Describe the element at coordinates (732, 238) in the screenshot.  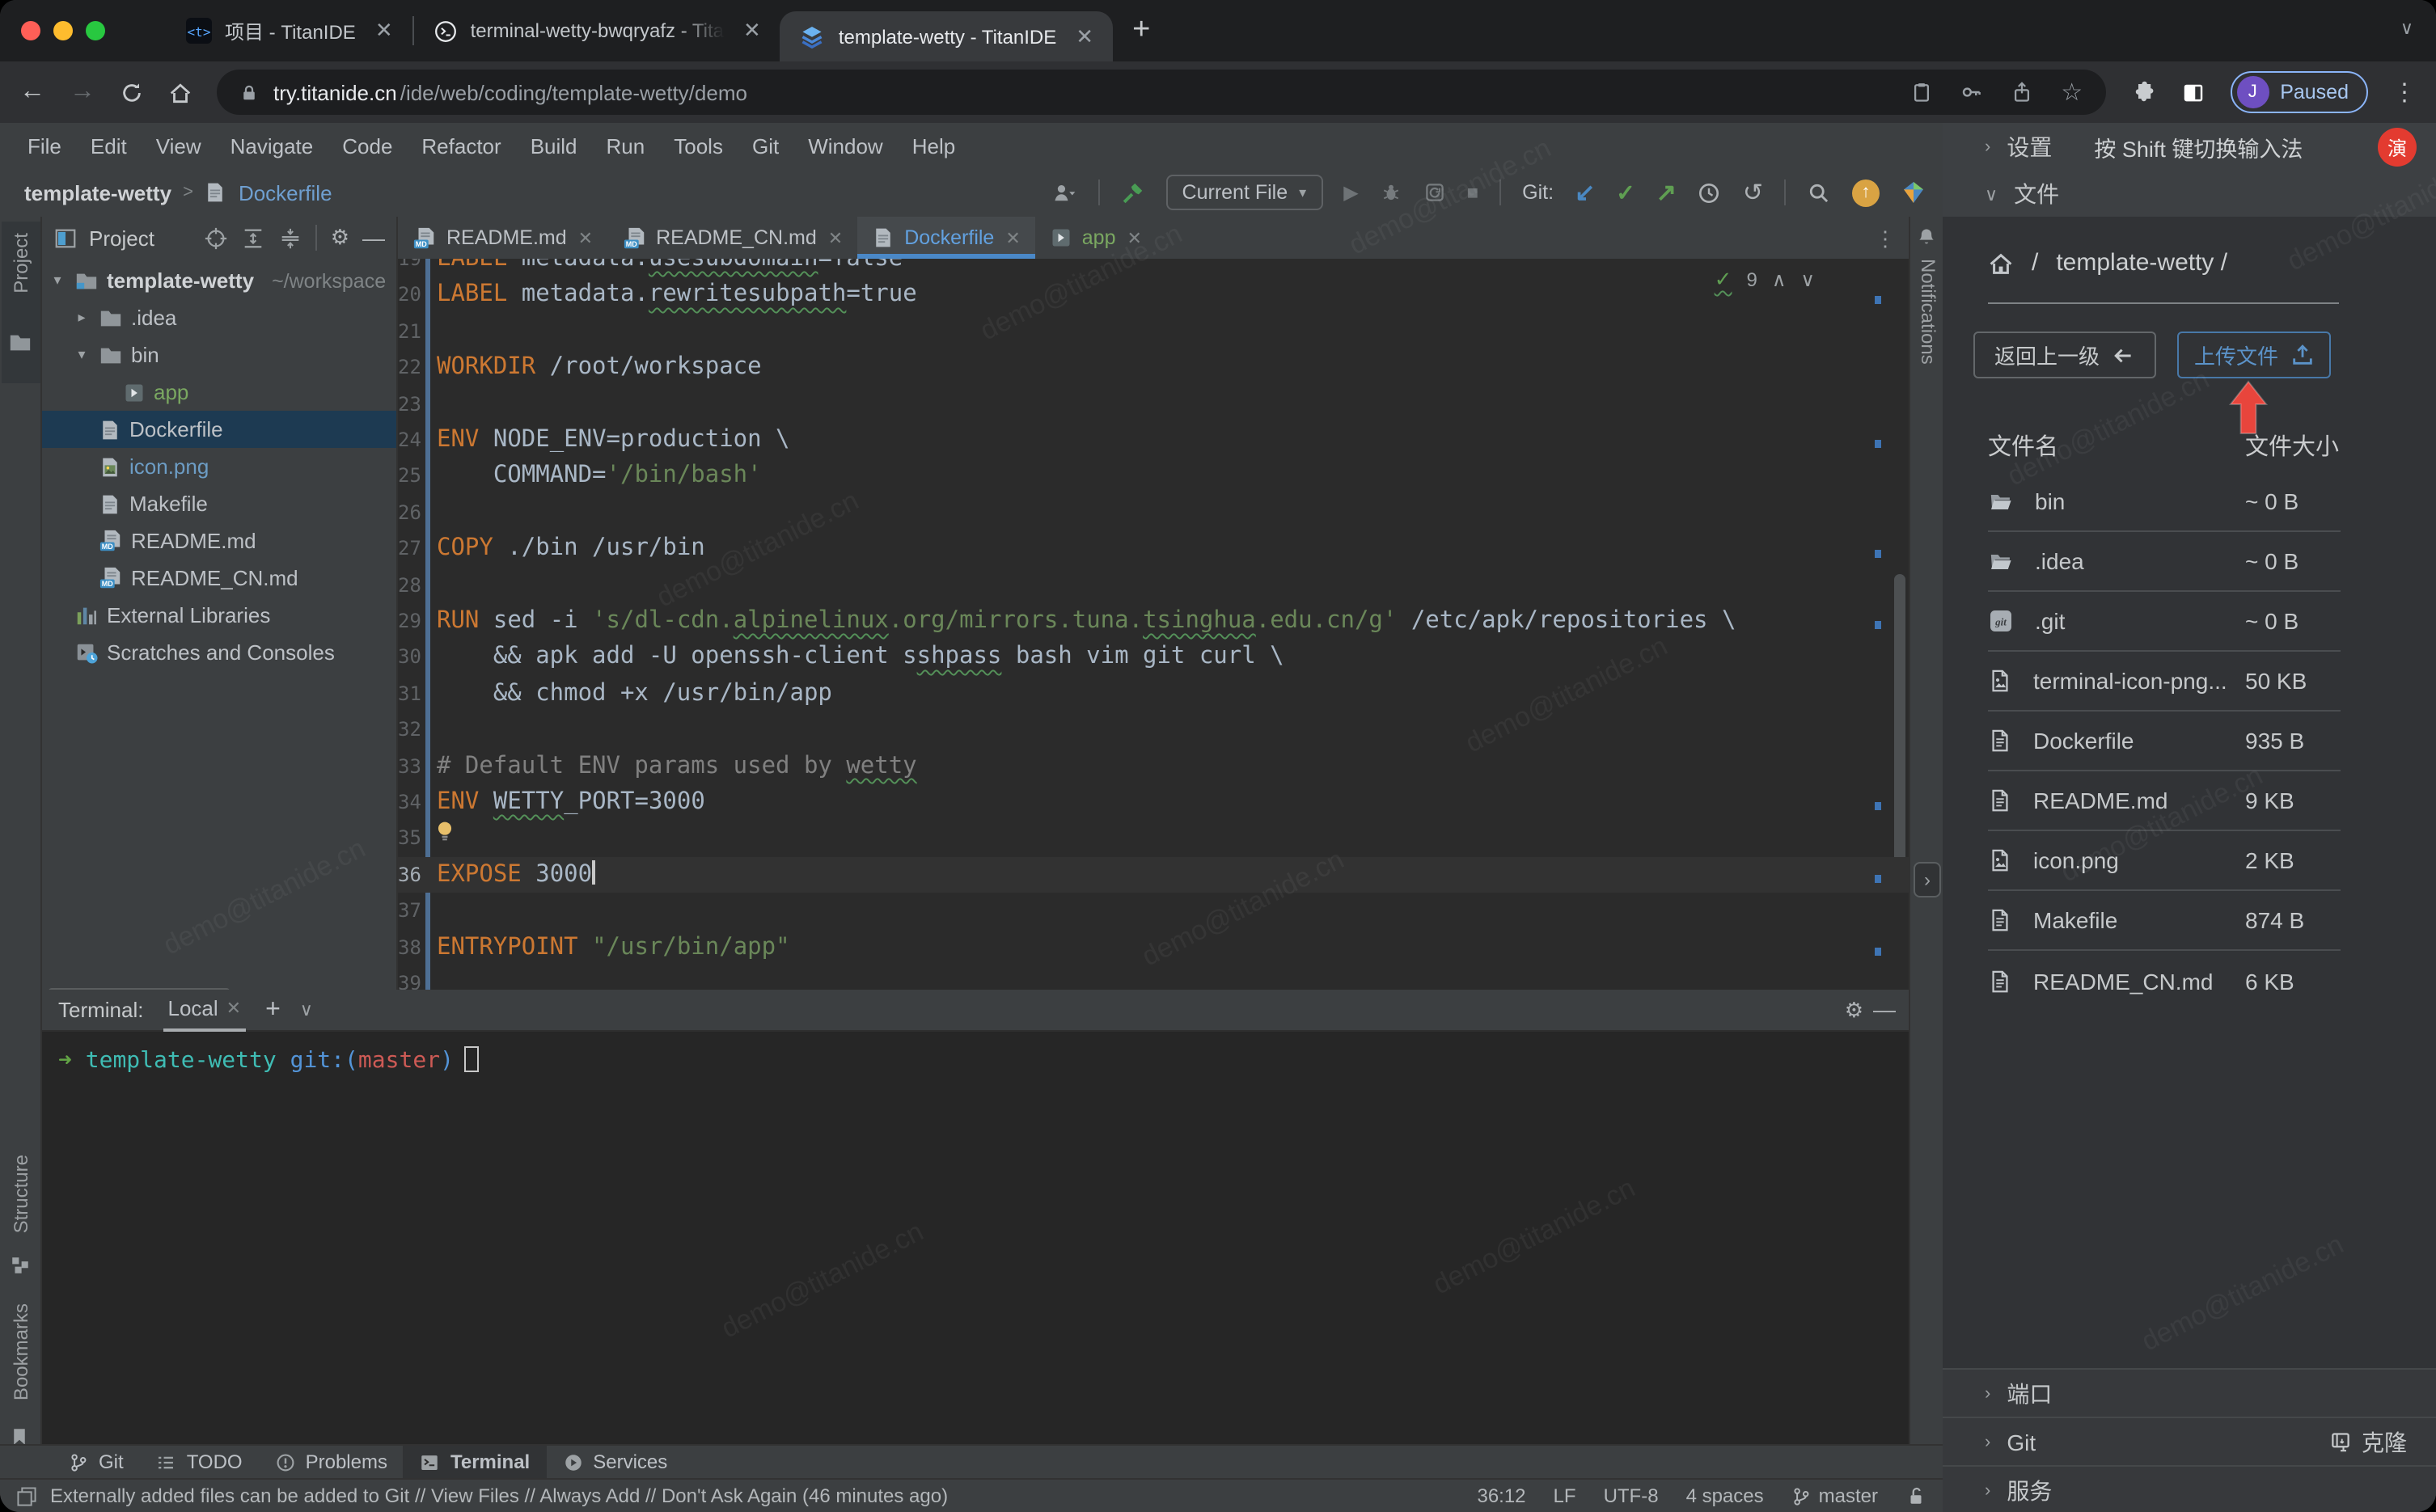
I see `editor-tab: MD README_CN.md ✕` at that location.